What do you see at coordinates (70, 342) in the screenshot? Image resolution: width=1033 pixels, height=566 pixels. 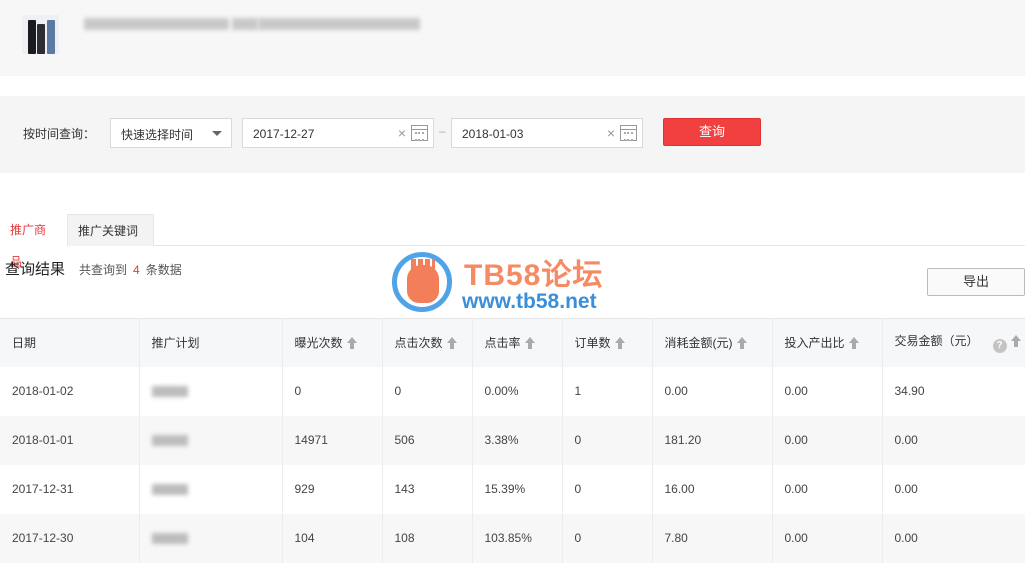 I see `header-date: 日期` at bounding box center [70, 342].